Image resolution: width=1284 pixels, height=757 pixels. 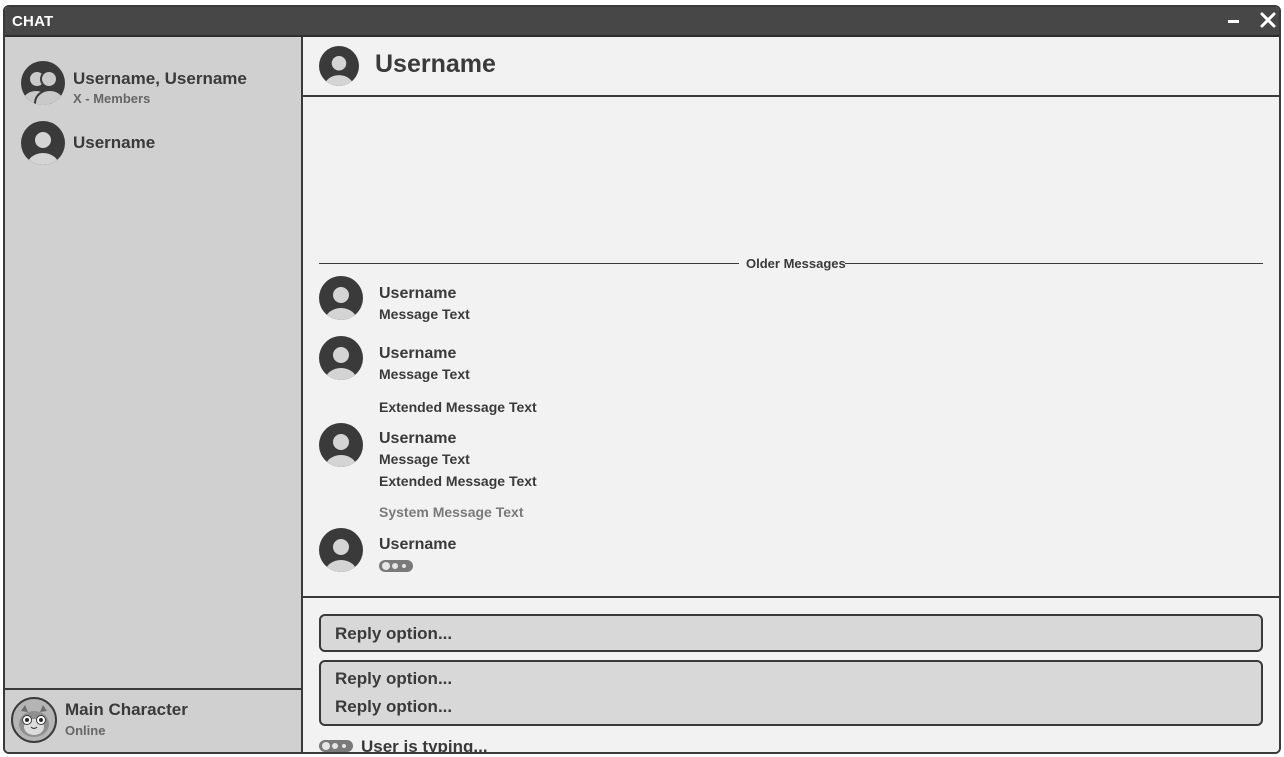 What do you see at coordinates (153, 720) in the screenshot?
I see `current-user-profile: Main Character Online` at bounding box center [153, 720].